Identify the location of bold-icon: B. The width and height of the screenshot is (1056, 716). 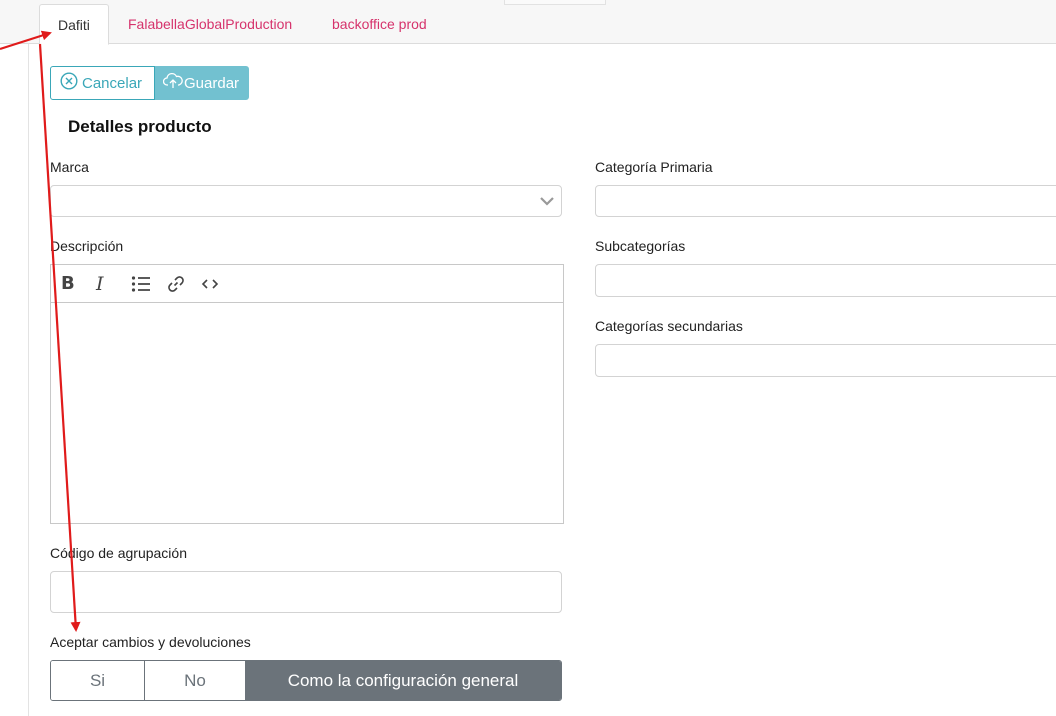
(78, 284).